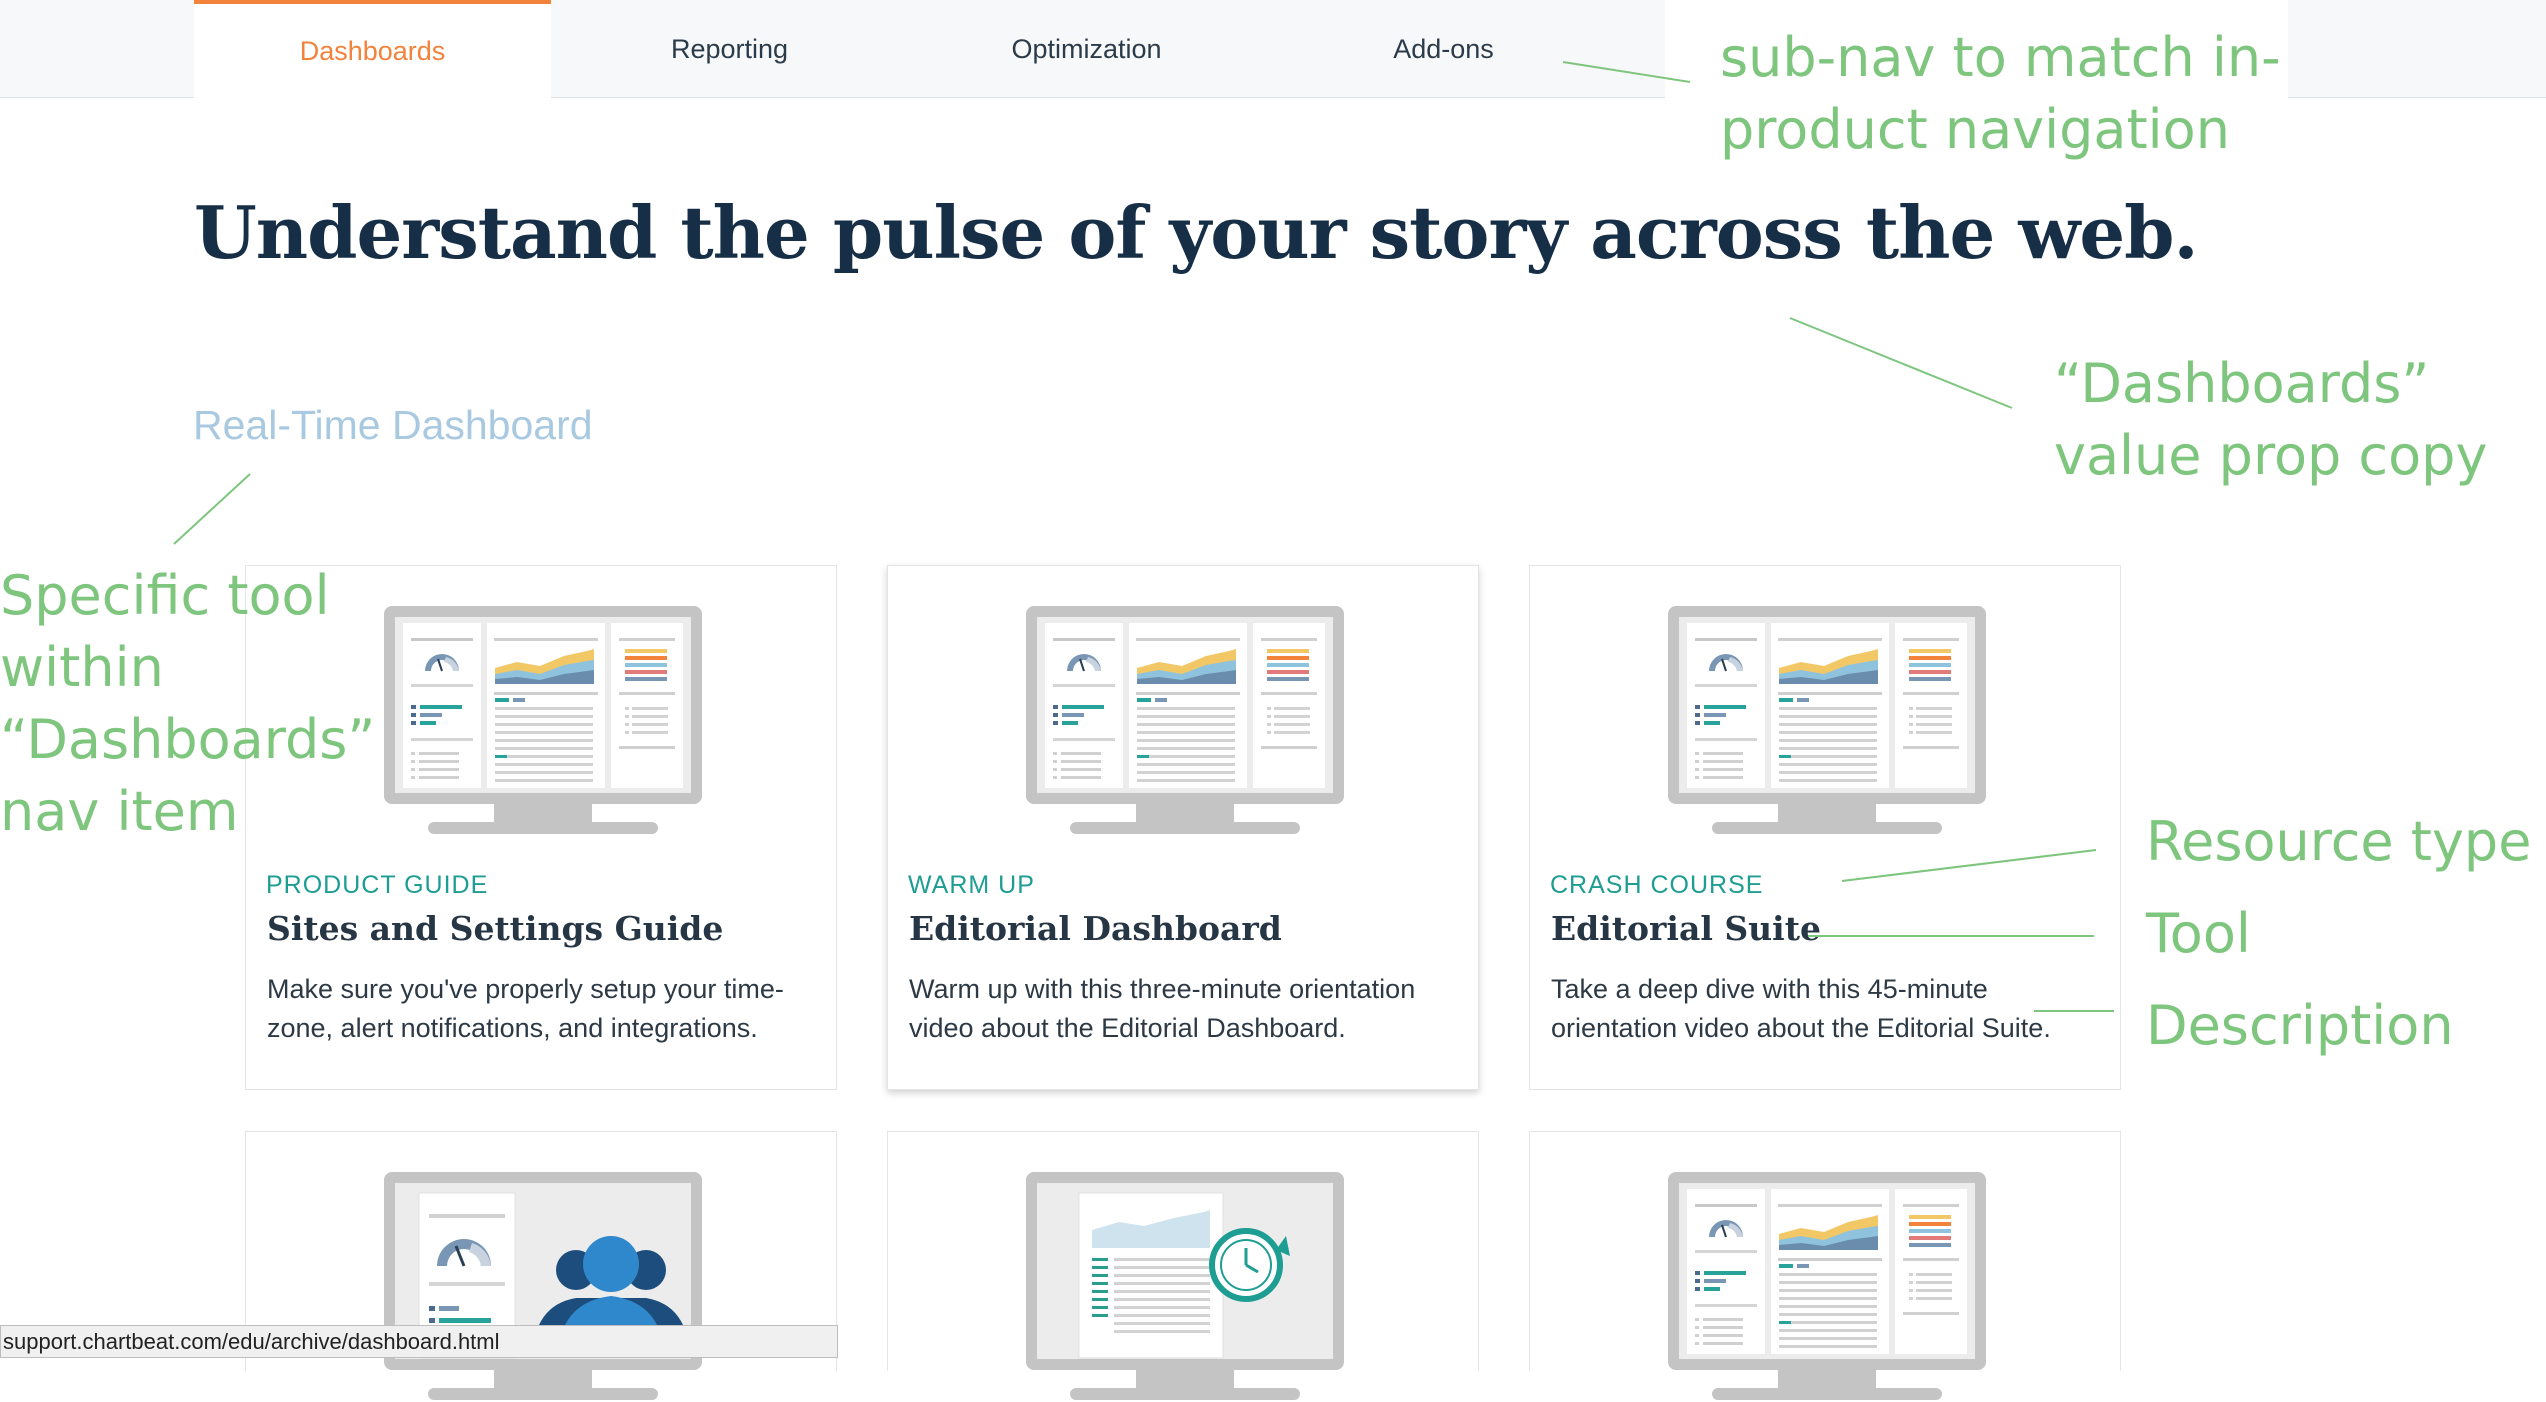 This screenshot has width=2546, height=1402. I want to click on annotation-tool: Tool, so click(2198, 933).